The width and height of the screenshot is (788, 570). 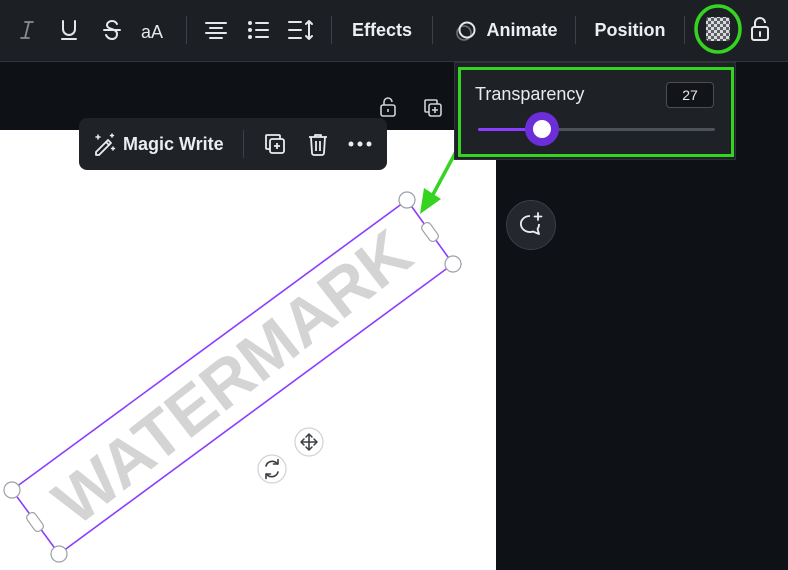 I want to click on element-context-menu: Magic Write, so click(x=233, y=144).